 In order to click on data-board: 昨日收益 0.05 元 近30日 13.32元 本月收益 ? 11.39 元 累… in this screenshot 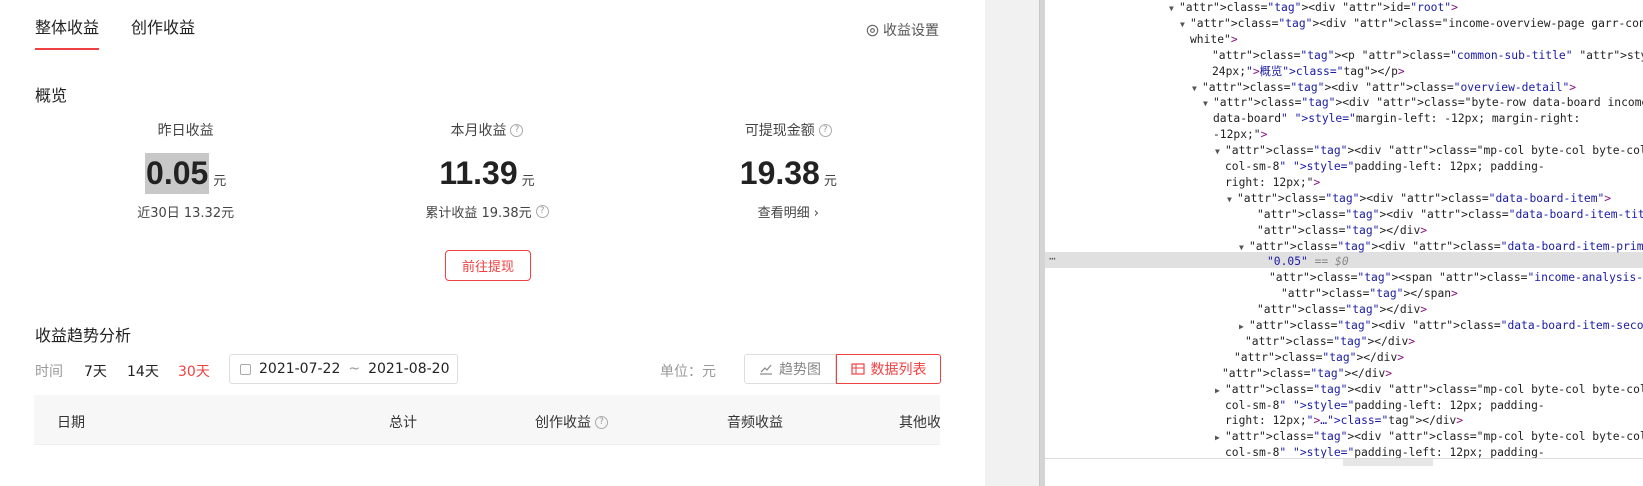, I will do `click(487, 170)`.